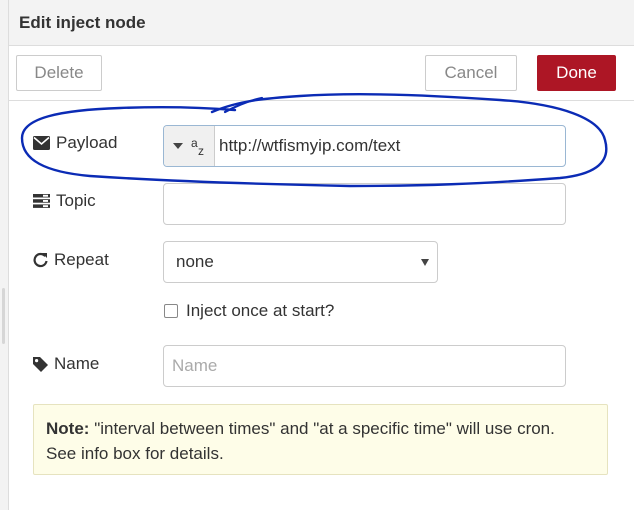 This screenshot has height=510, width=634. I want to click on page-title: Edit inject node, so click(82, 22).